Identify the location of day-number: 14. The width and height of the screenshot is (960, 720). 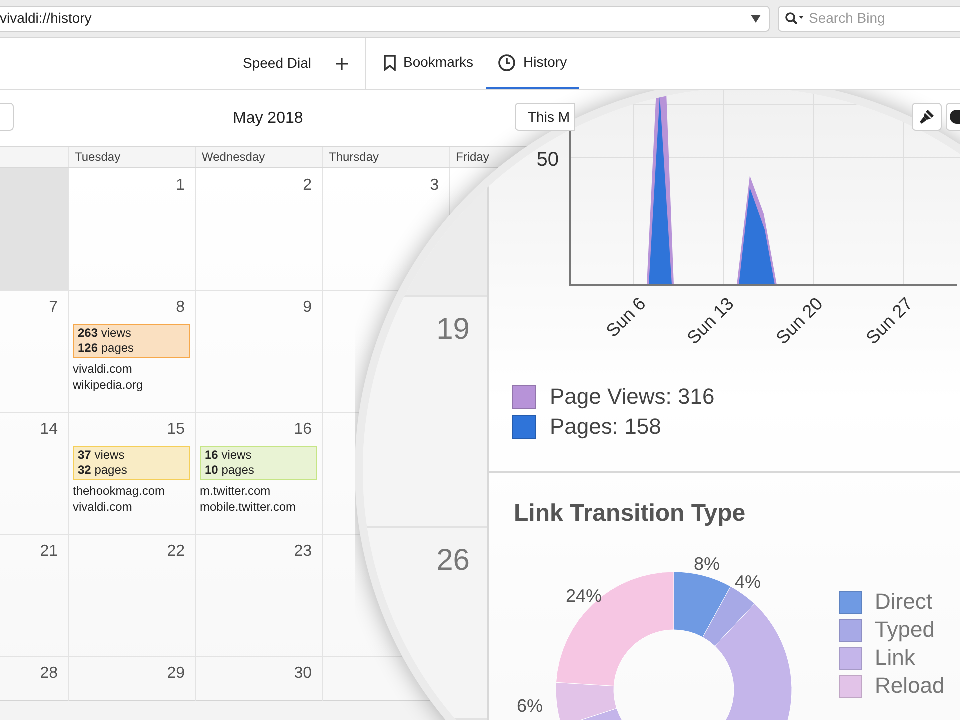
(49, 430).